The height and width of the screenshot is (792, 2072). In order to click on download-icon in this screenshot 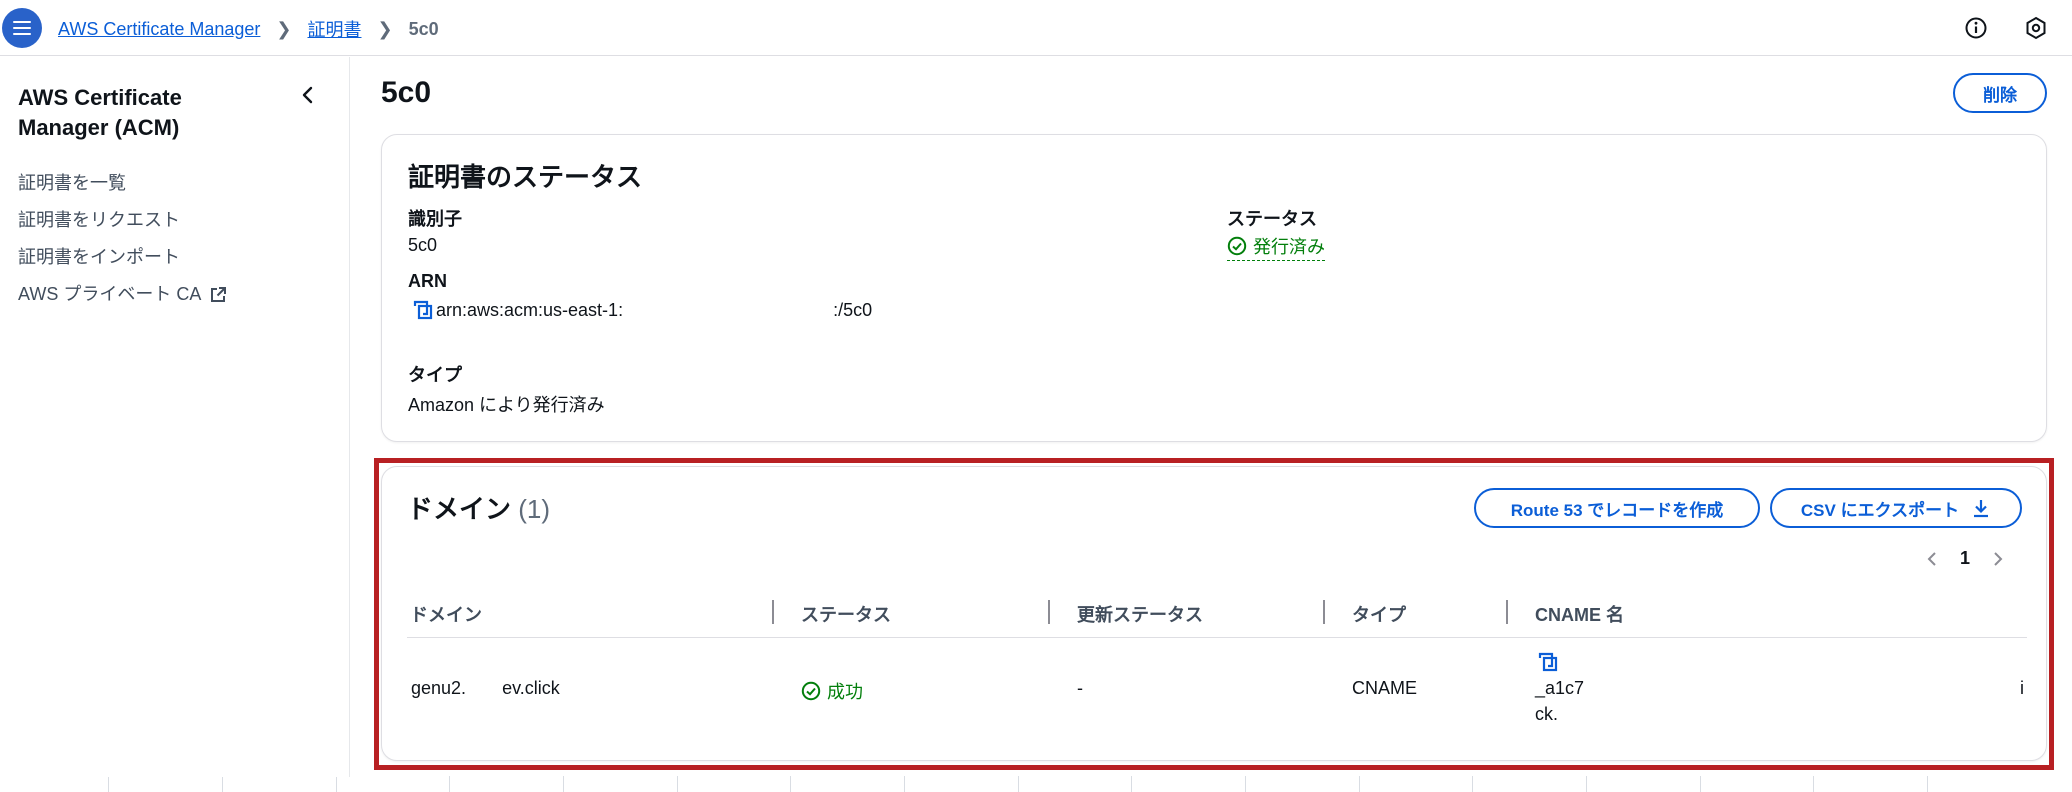, I will do `click(1981, 509)`.